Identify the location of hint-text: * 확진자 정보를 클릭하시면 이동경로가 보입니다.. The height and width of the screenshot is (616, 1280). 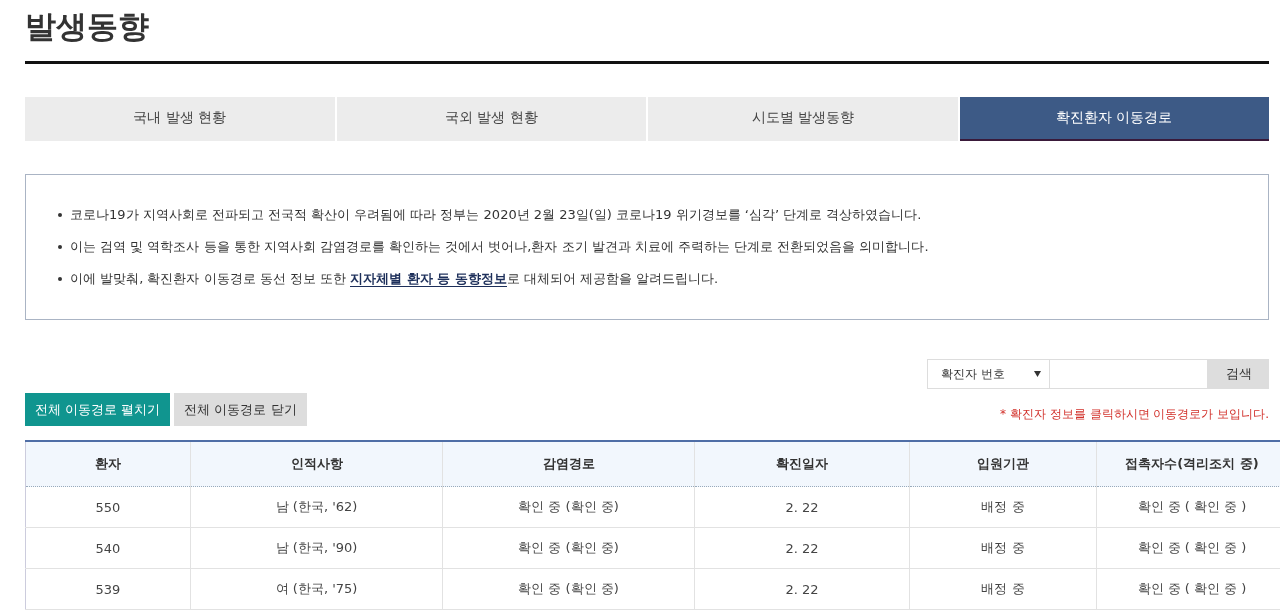
(1134, 414).